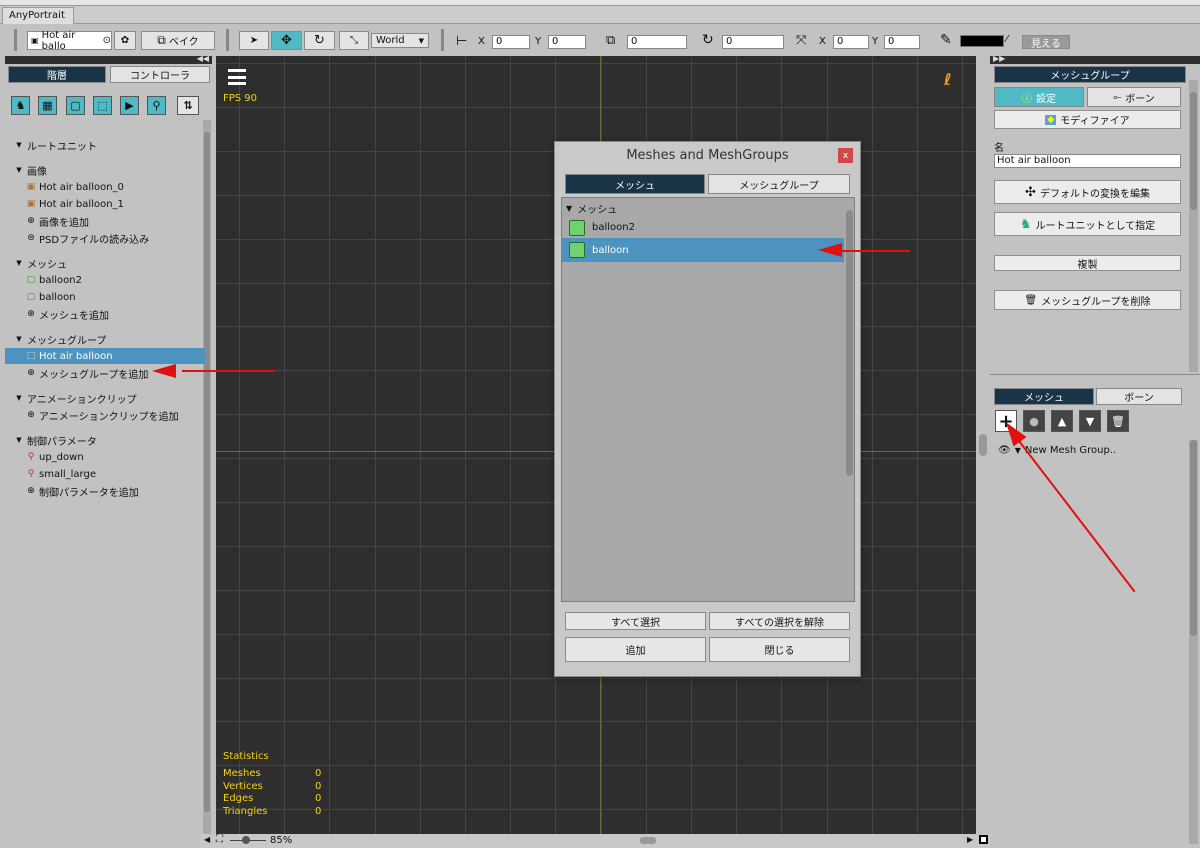  I want to click on layer-scroll-thumb, so click(1193, 538).